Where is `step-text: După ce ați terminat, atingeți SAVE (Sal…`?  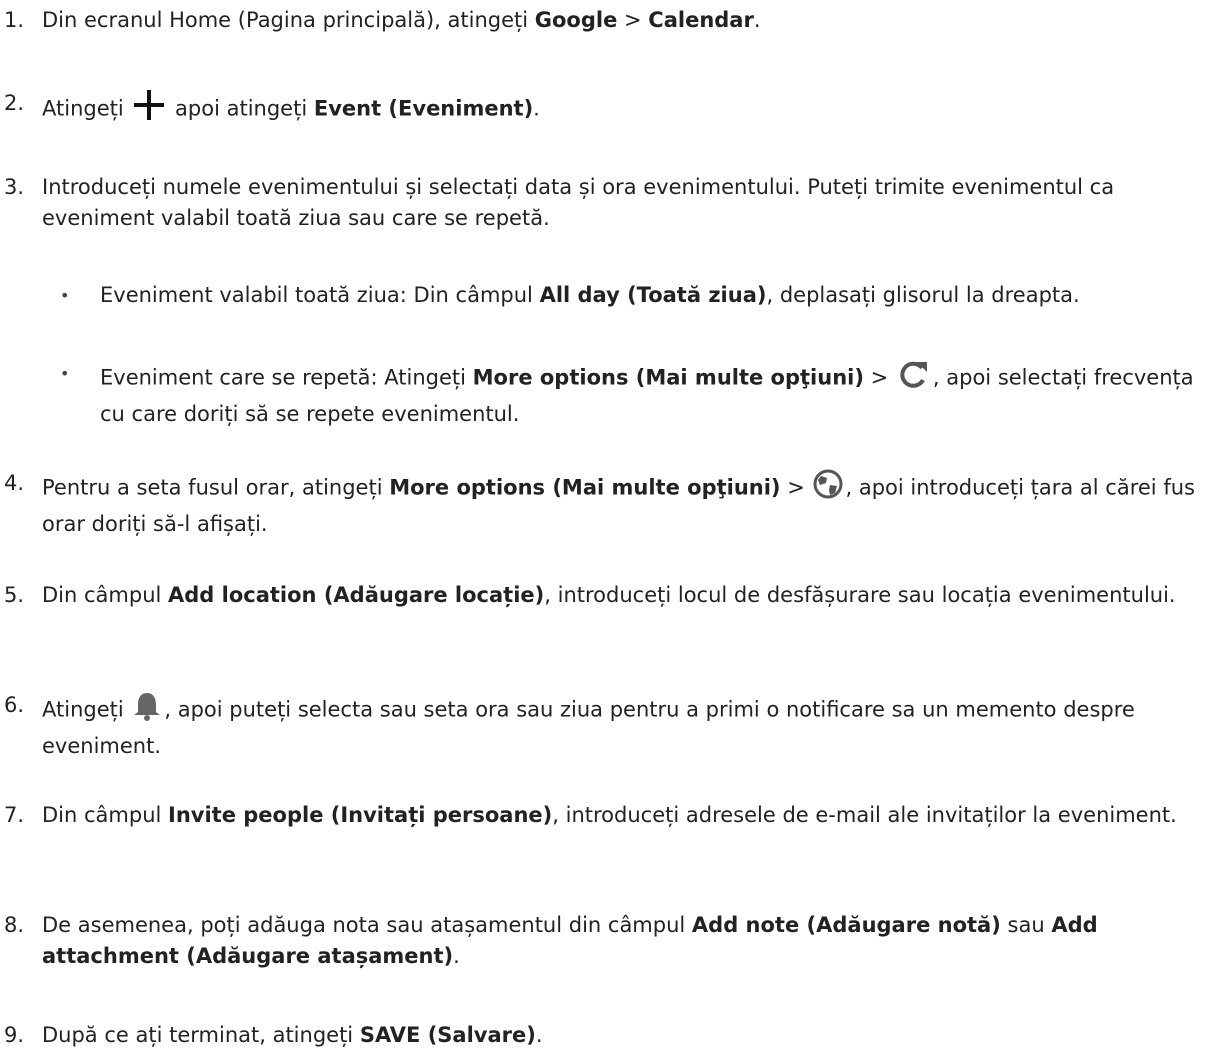
step-text: După ce ați terminat, atingeți SAVE (Sal… is located at coordinates (292, 1035).